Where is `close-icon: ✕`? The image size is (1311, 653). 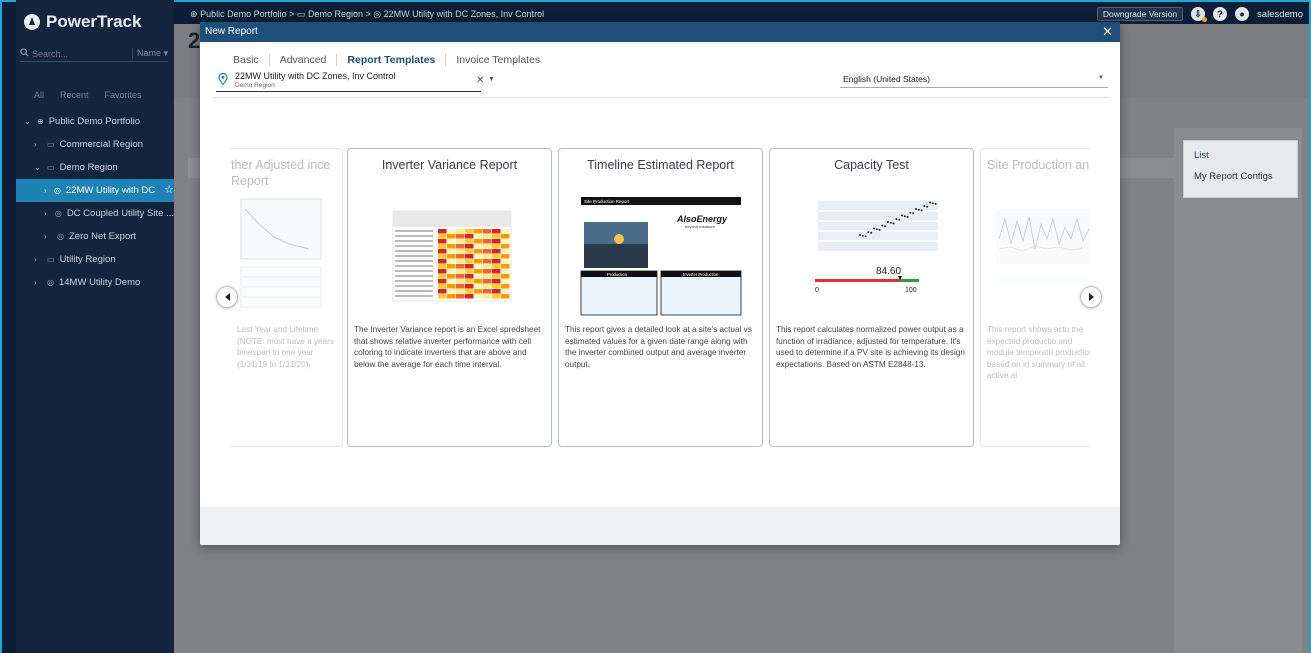 close-icon: ✕ is located at coordinates (1107, 32).